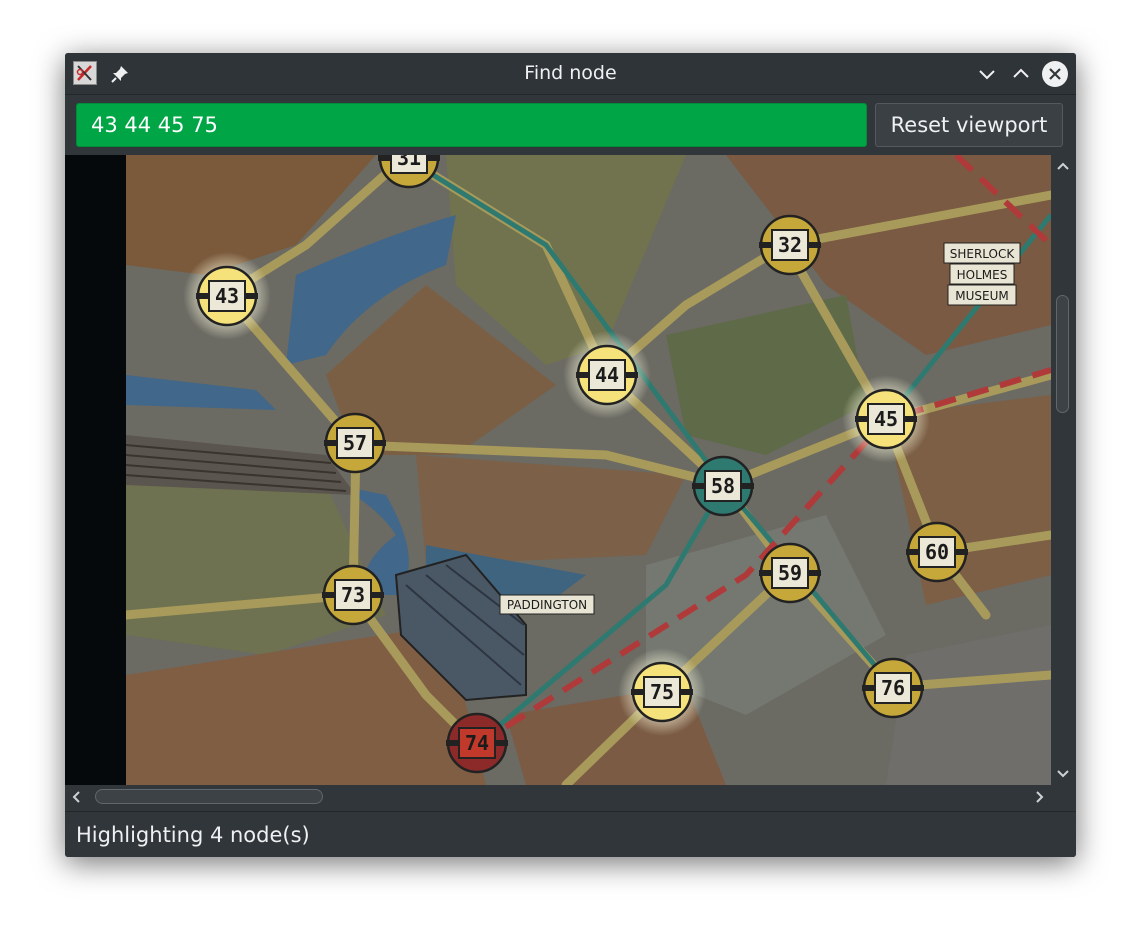 The height and width of the screenshot is (934, 1141). What do you see at coordinates (1063, 167) in the screenshot?
I see `scroll-up-icon` at bounding box center [1063, 167].